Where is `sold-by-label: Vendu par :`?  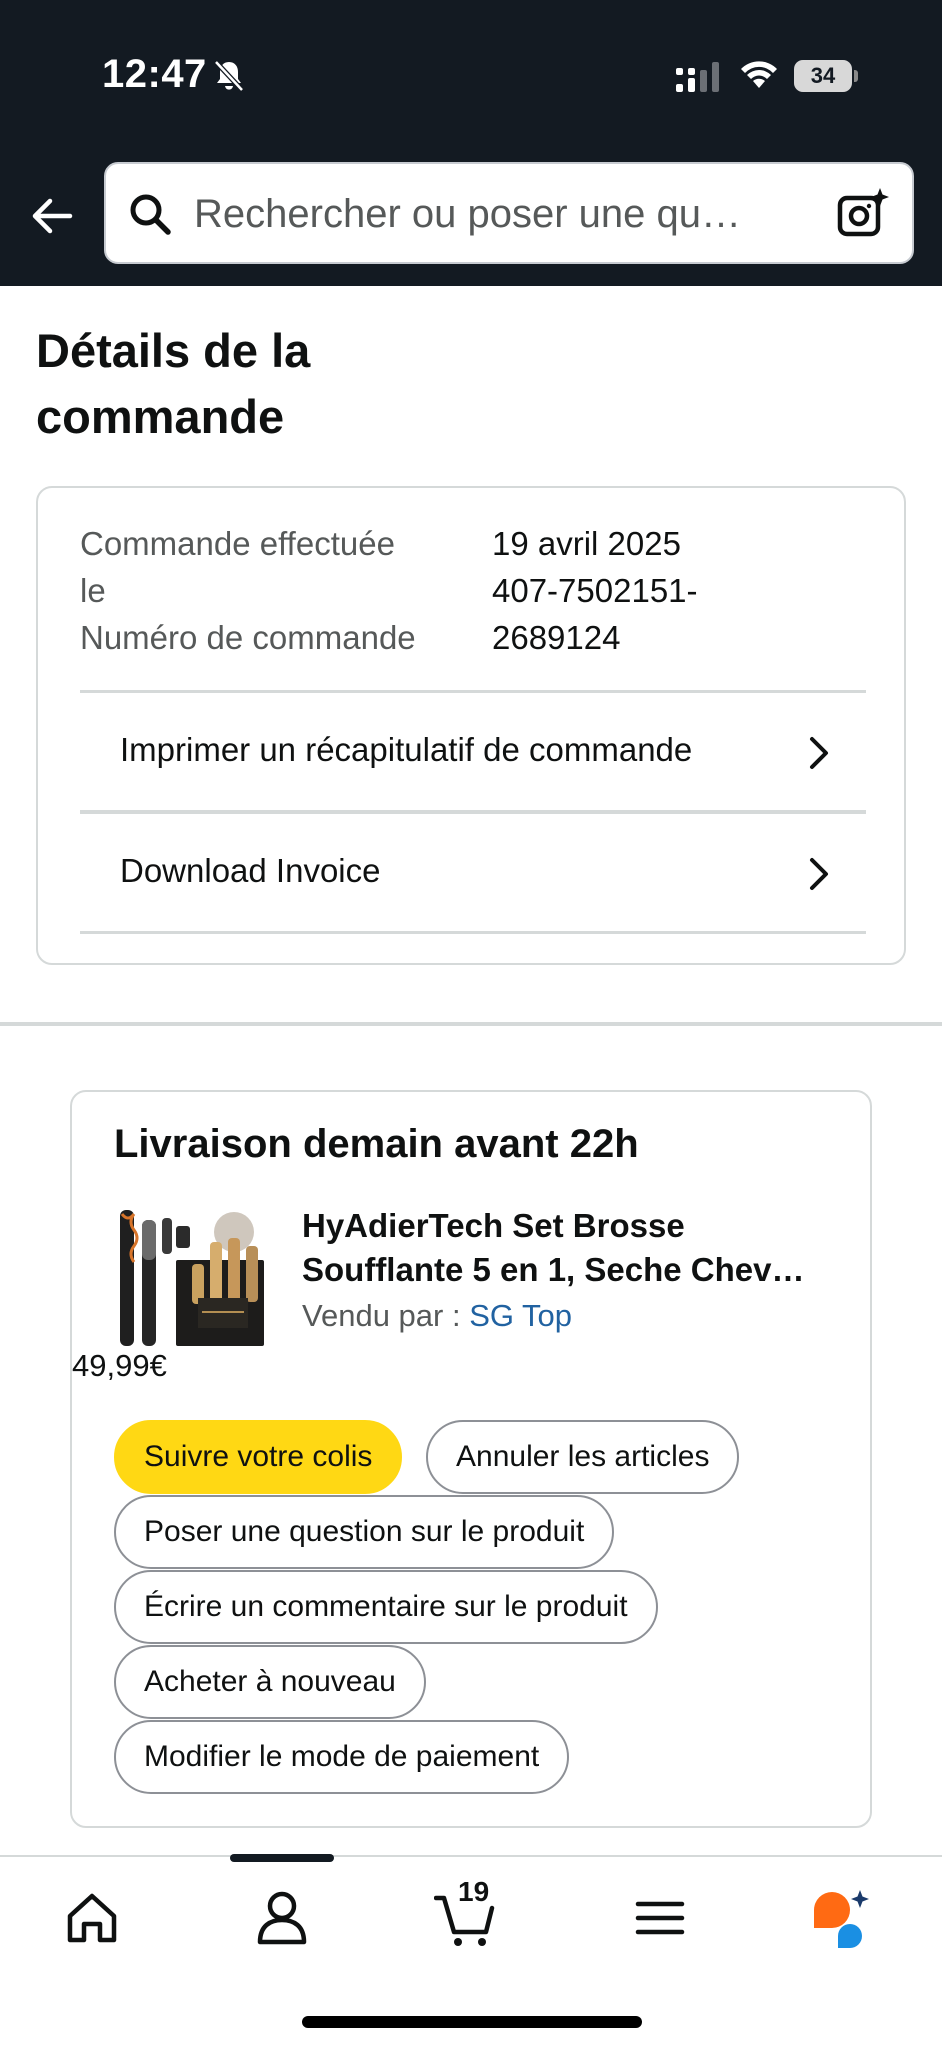
sold-by-label: Vendu par : is located at coordinates (381, 1315).